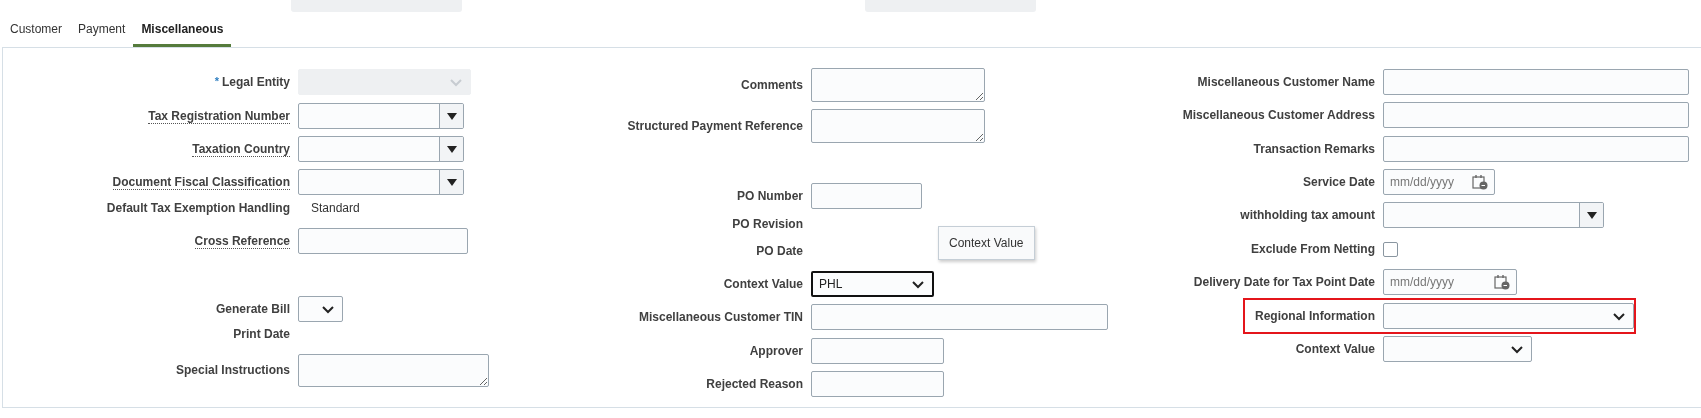 This screenshot has height=418, width=1701. Describe the element at coordinates (232, 370) in the screenshot. I see `field-label: Special Instructions` at that location.